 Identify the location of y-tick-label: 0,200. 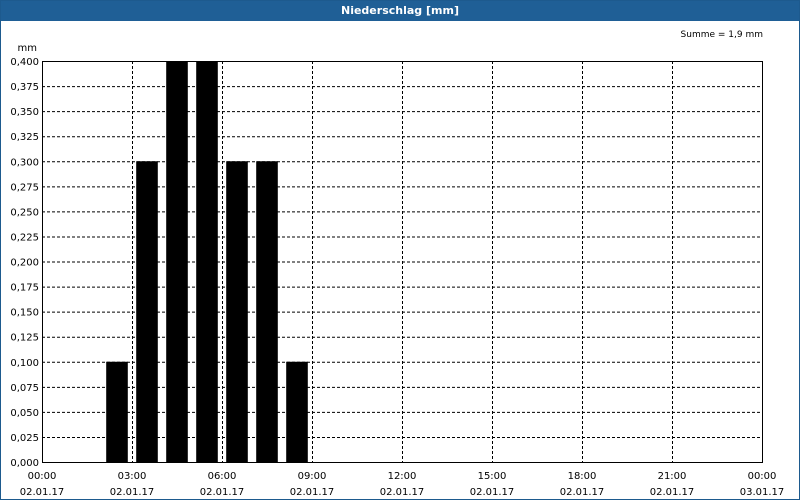
(24, 263).